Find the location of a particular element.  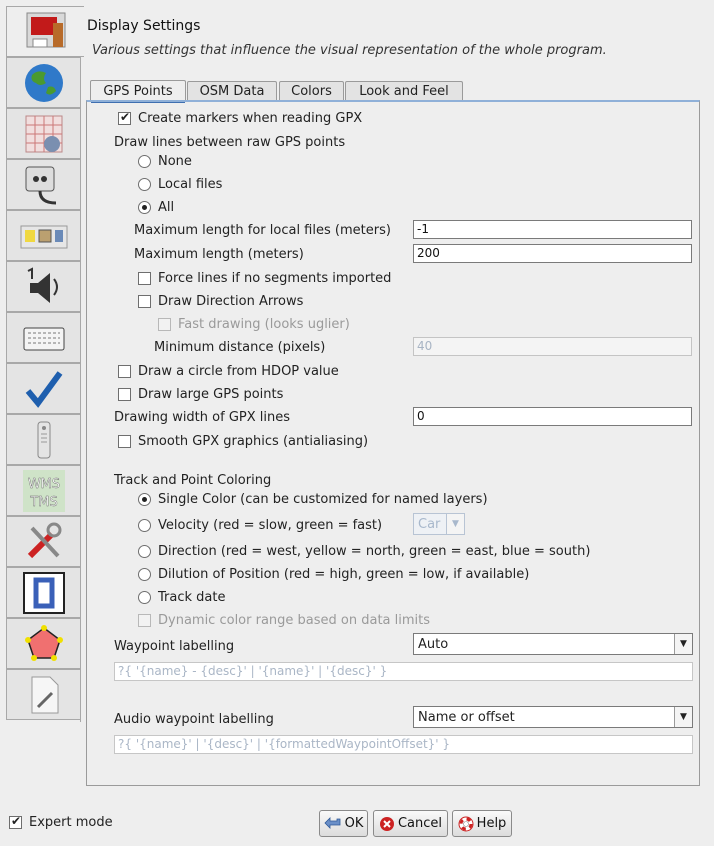

draw-lines-local-radio is located at coordinates (144, 184).